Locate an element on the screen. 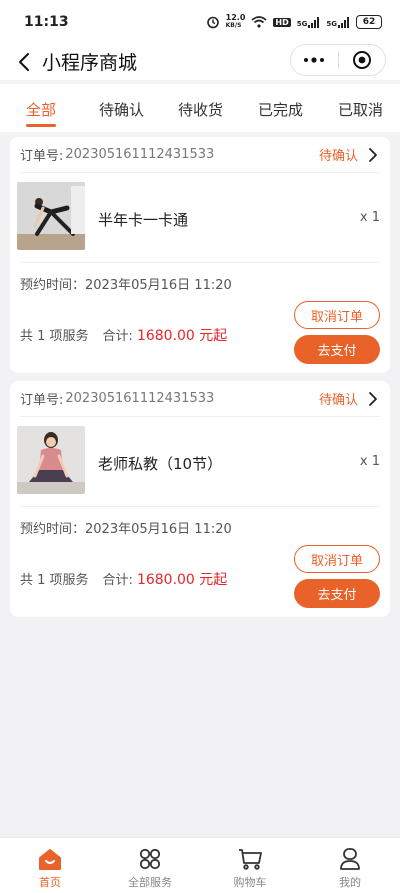  status-bar: 11:13 12.0 KB/S HD 5G 5G 62 is located at coordinates (200, 22).